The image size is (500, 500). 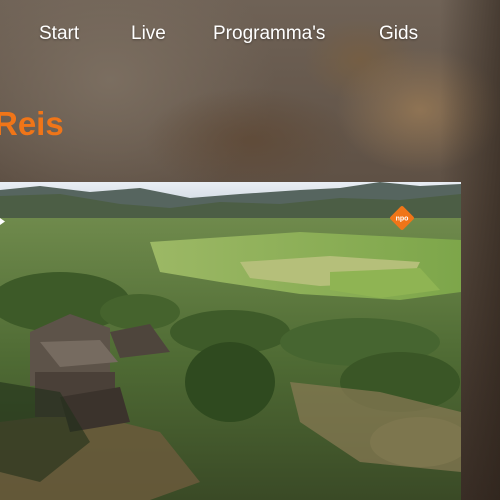 I want to click on nav-item-start: Start, so click(x=59, y=34).